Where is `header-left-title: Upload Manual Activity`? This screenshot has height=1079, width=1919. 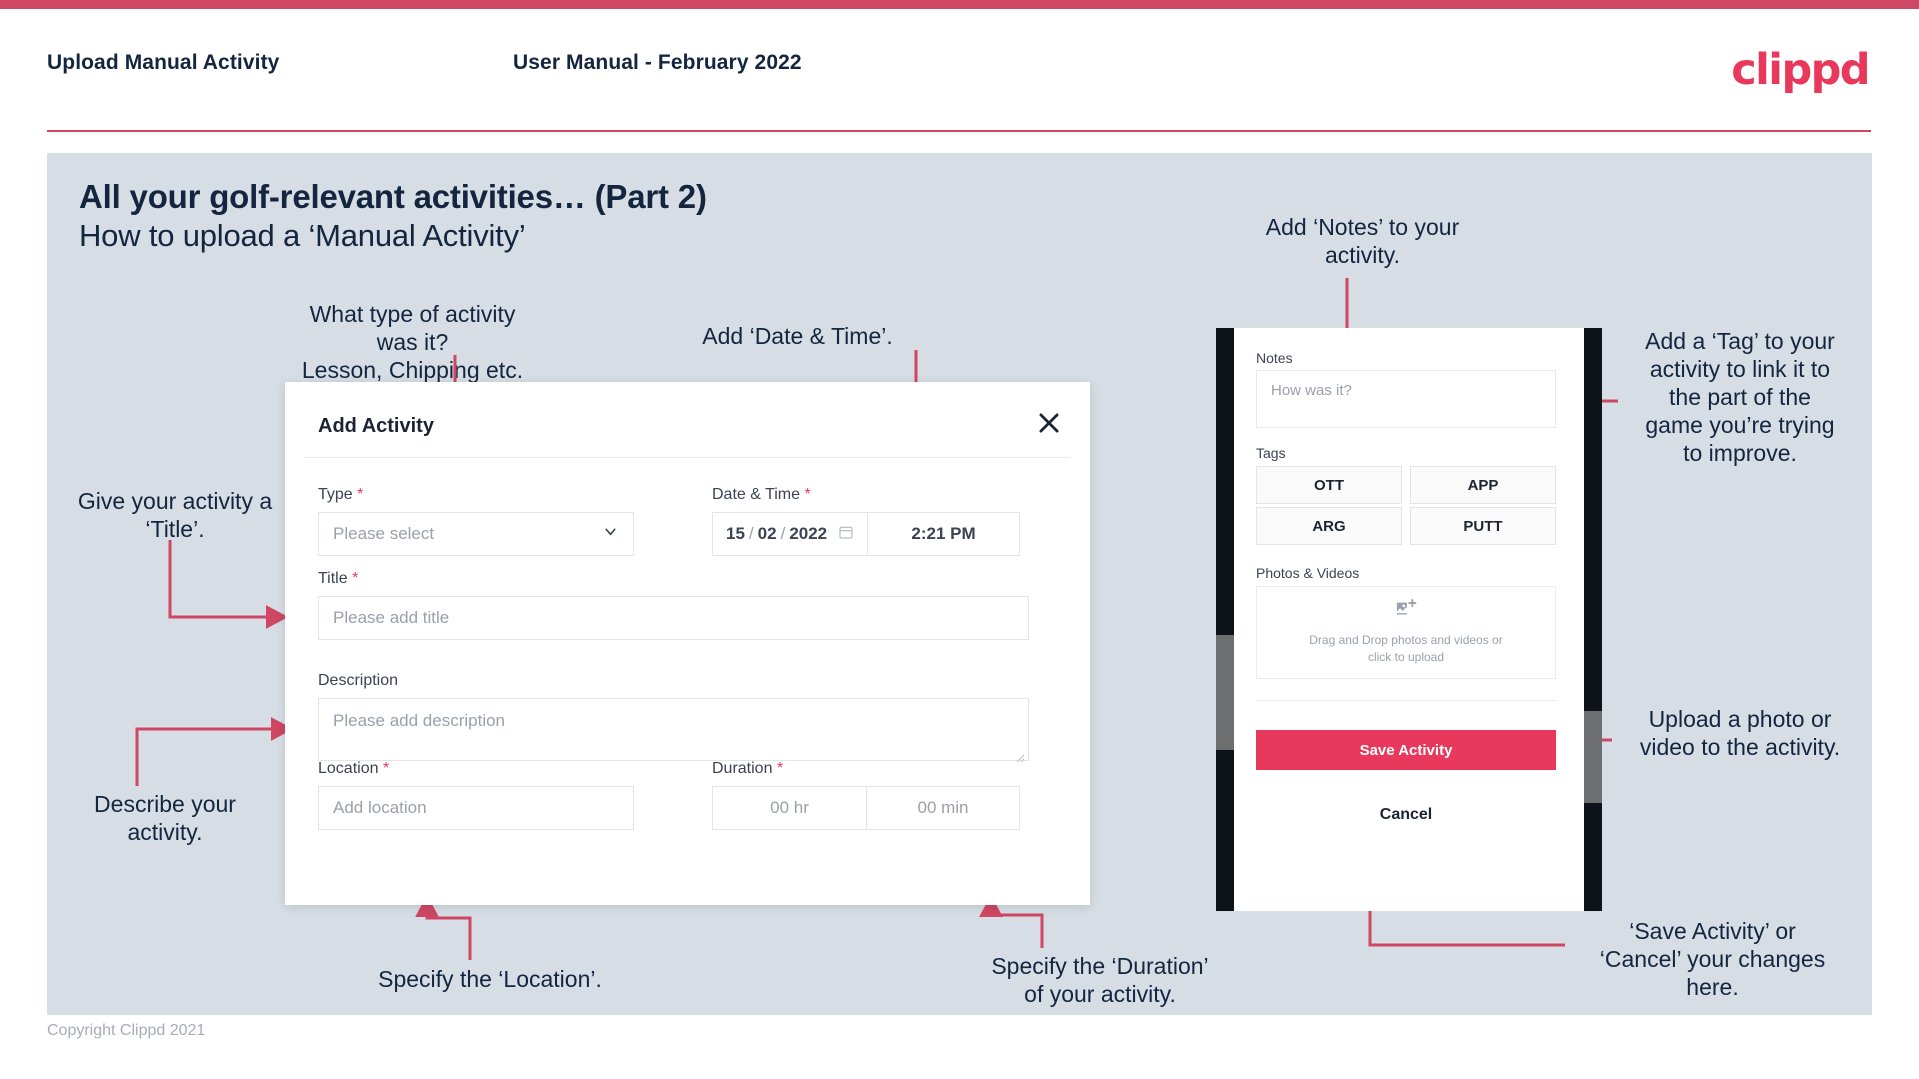
header-left-title: Upload Manual Activity is located at coordinates (163, 62).